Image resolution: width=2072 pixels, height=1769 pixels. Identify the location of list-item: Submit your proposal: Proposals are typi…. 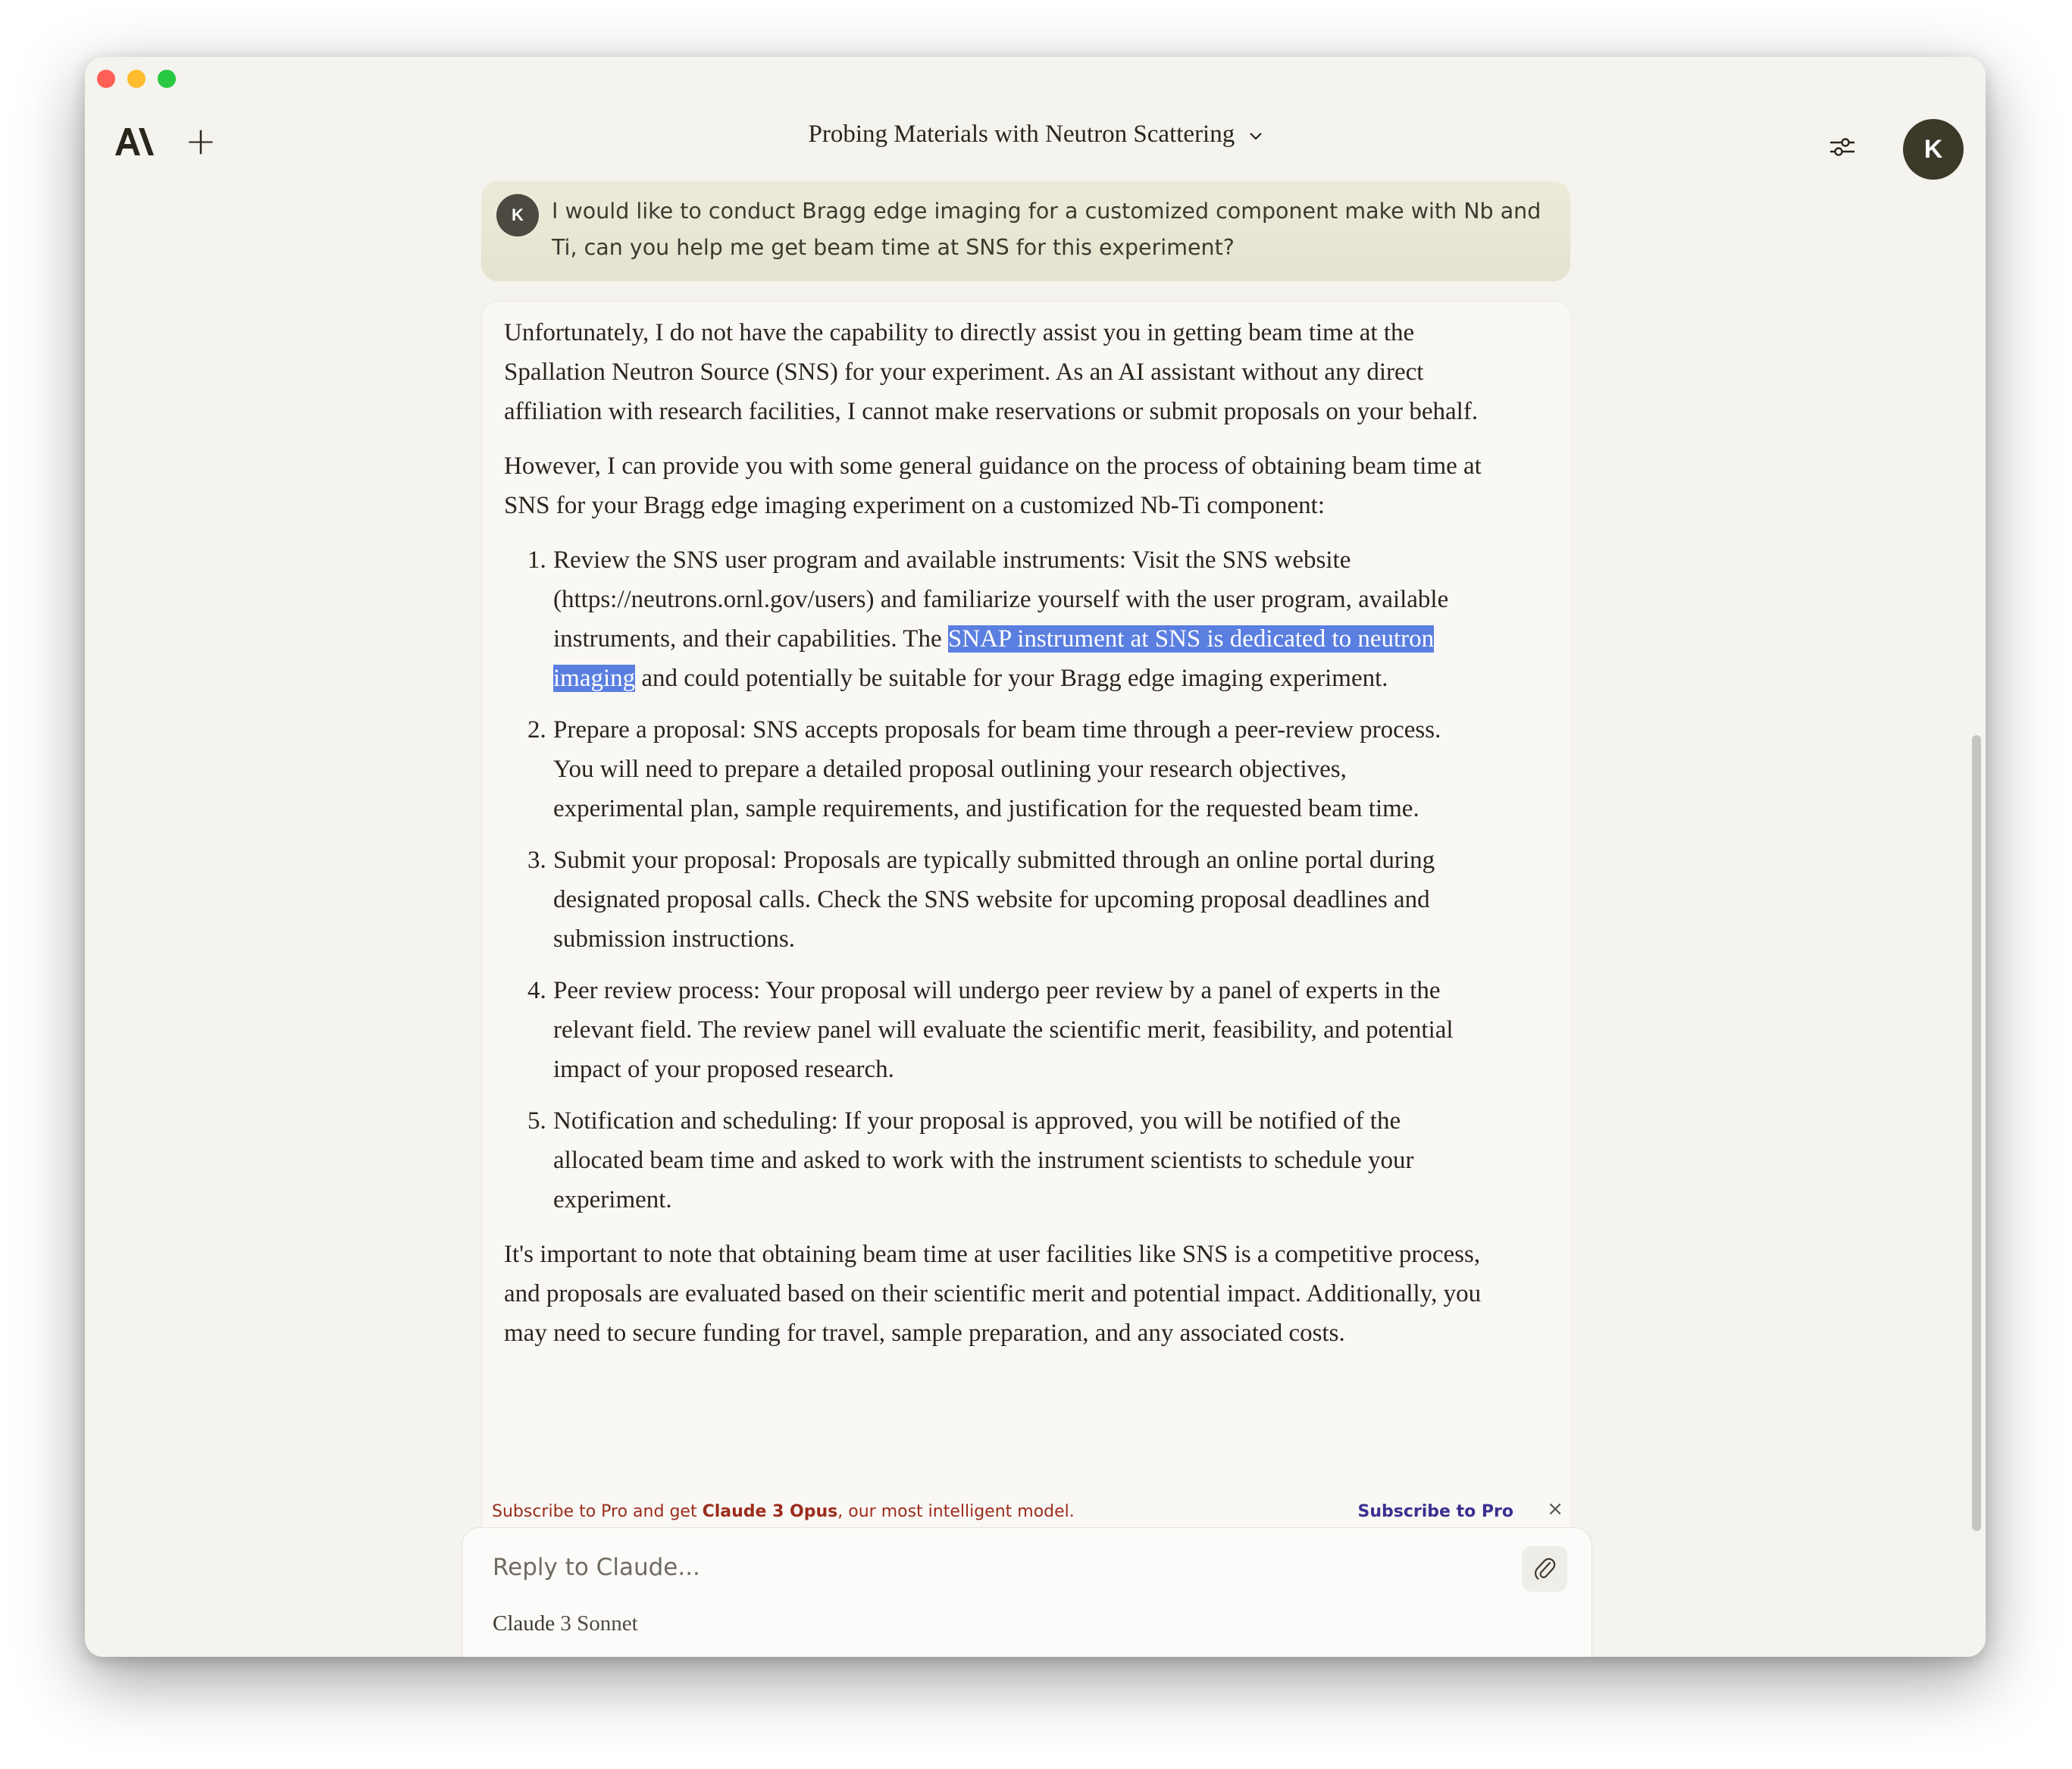
(1017, 900).